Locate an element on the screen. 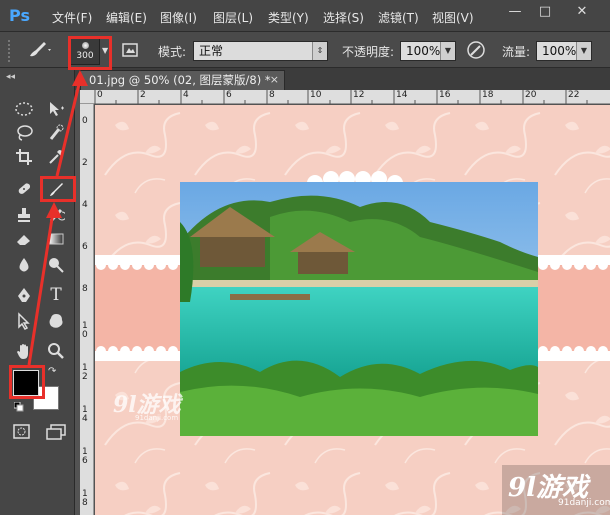 The height and width of the screenshot is (515, 610). menu-layer: 图层(L) is located at coordinates (233, 17).